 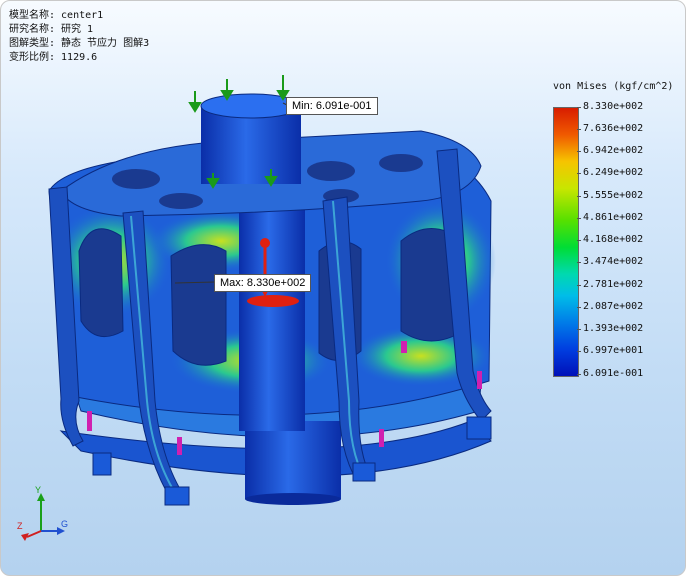 I want to click on triad-y-label: Y, so click(x=38, y=490).